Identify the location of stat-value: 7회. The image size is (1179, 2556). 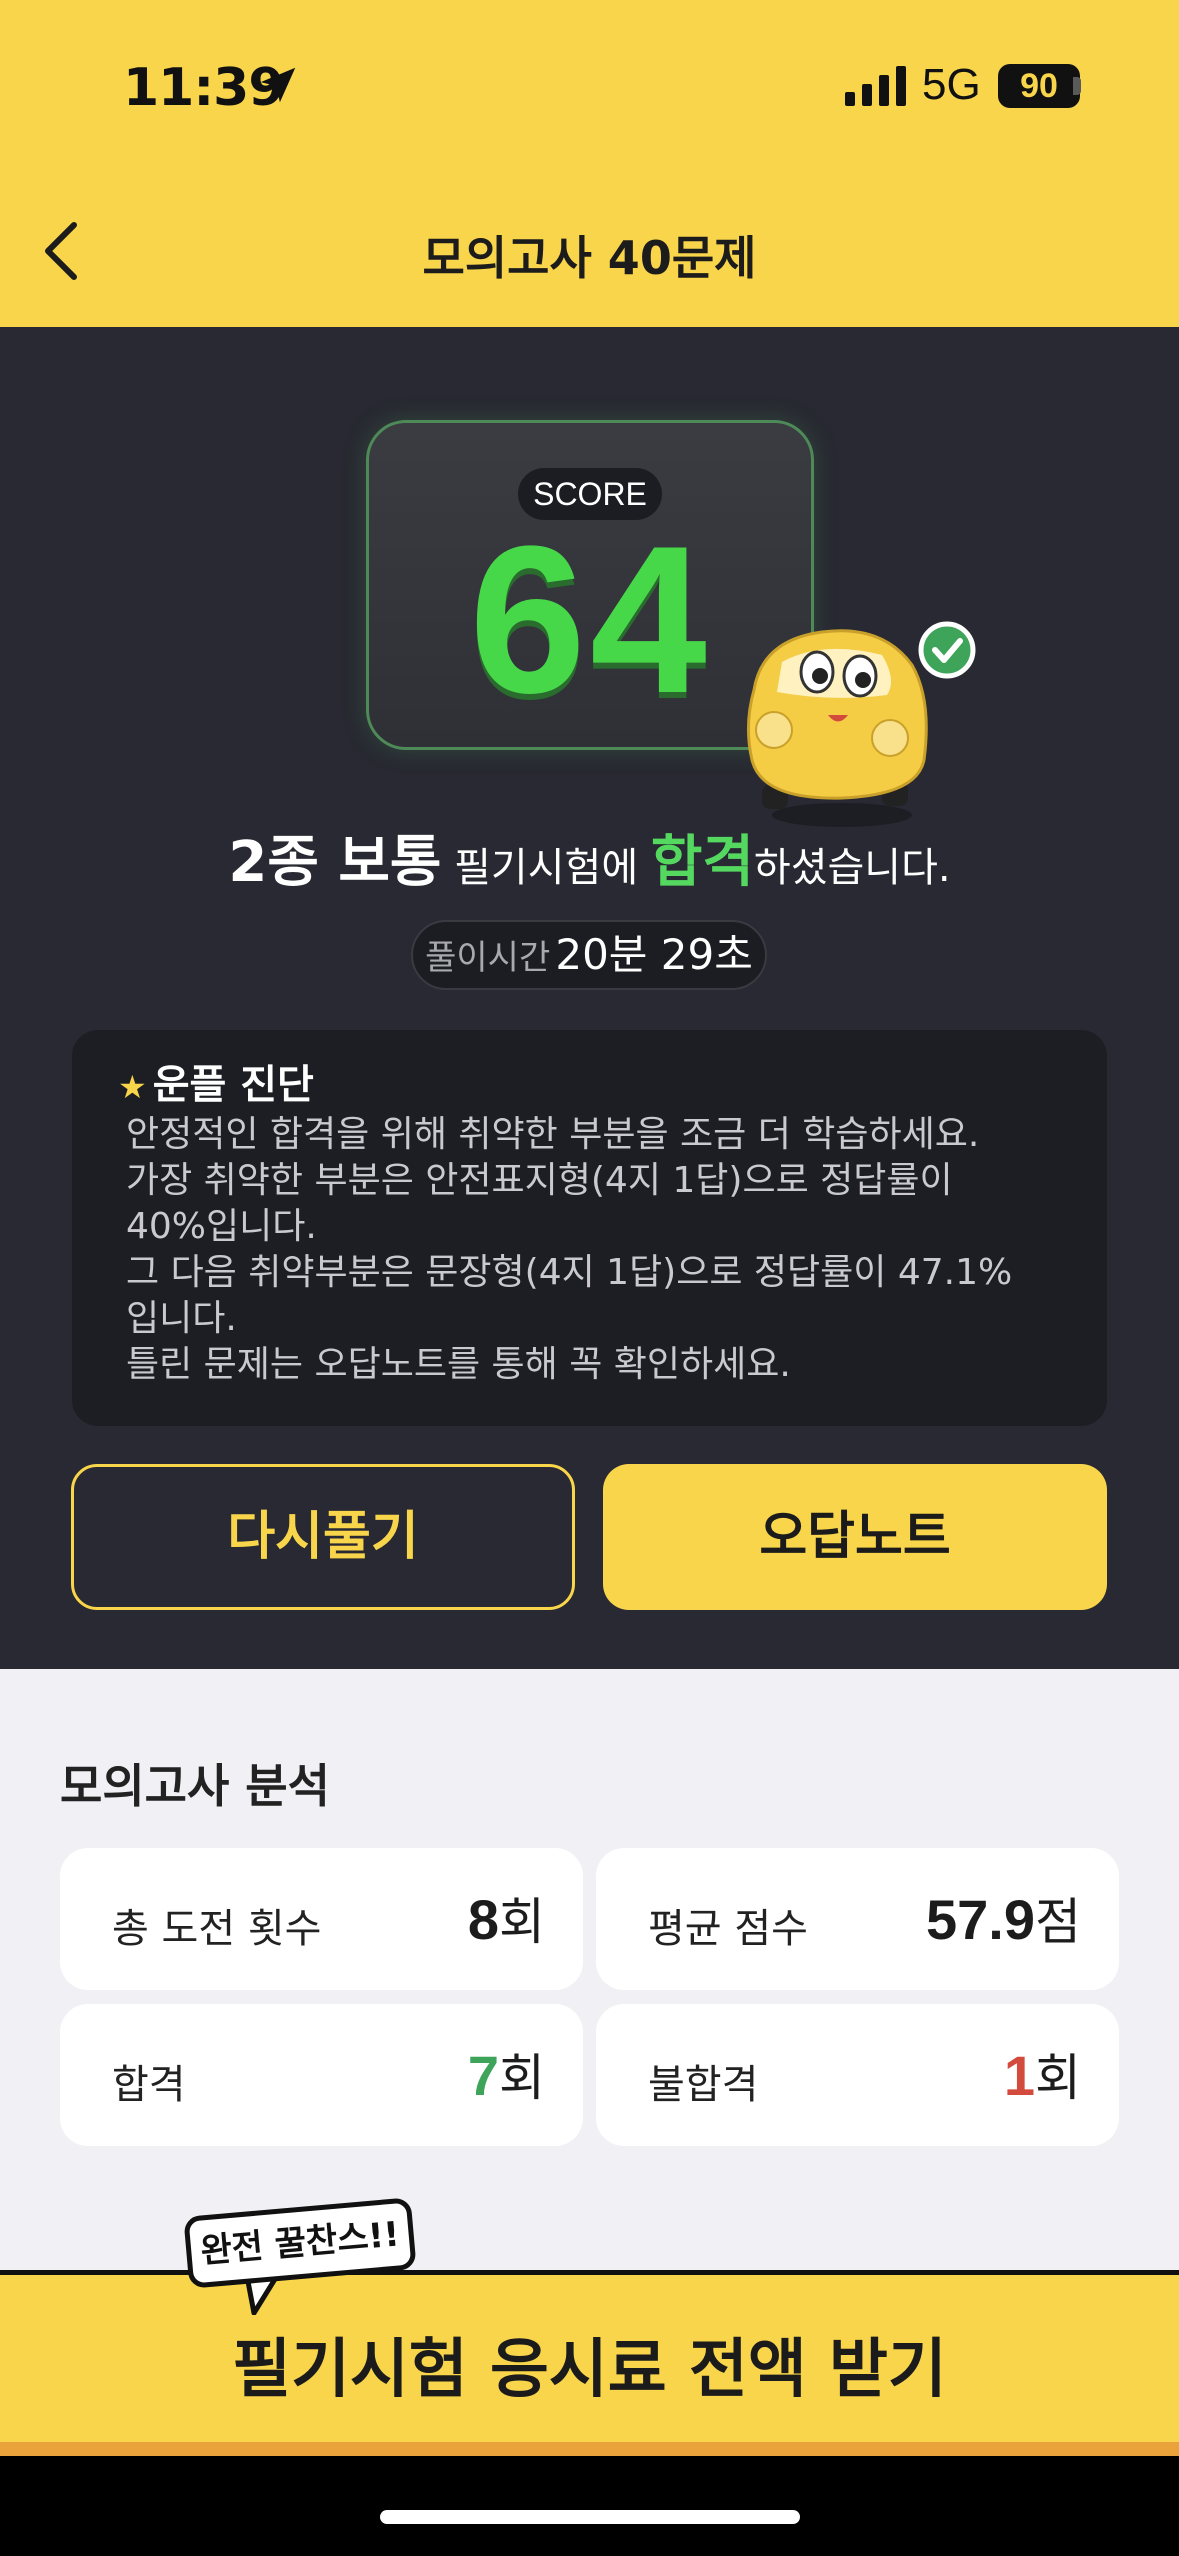
(506, 2074).